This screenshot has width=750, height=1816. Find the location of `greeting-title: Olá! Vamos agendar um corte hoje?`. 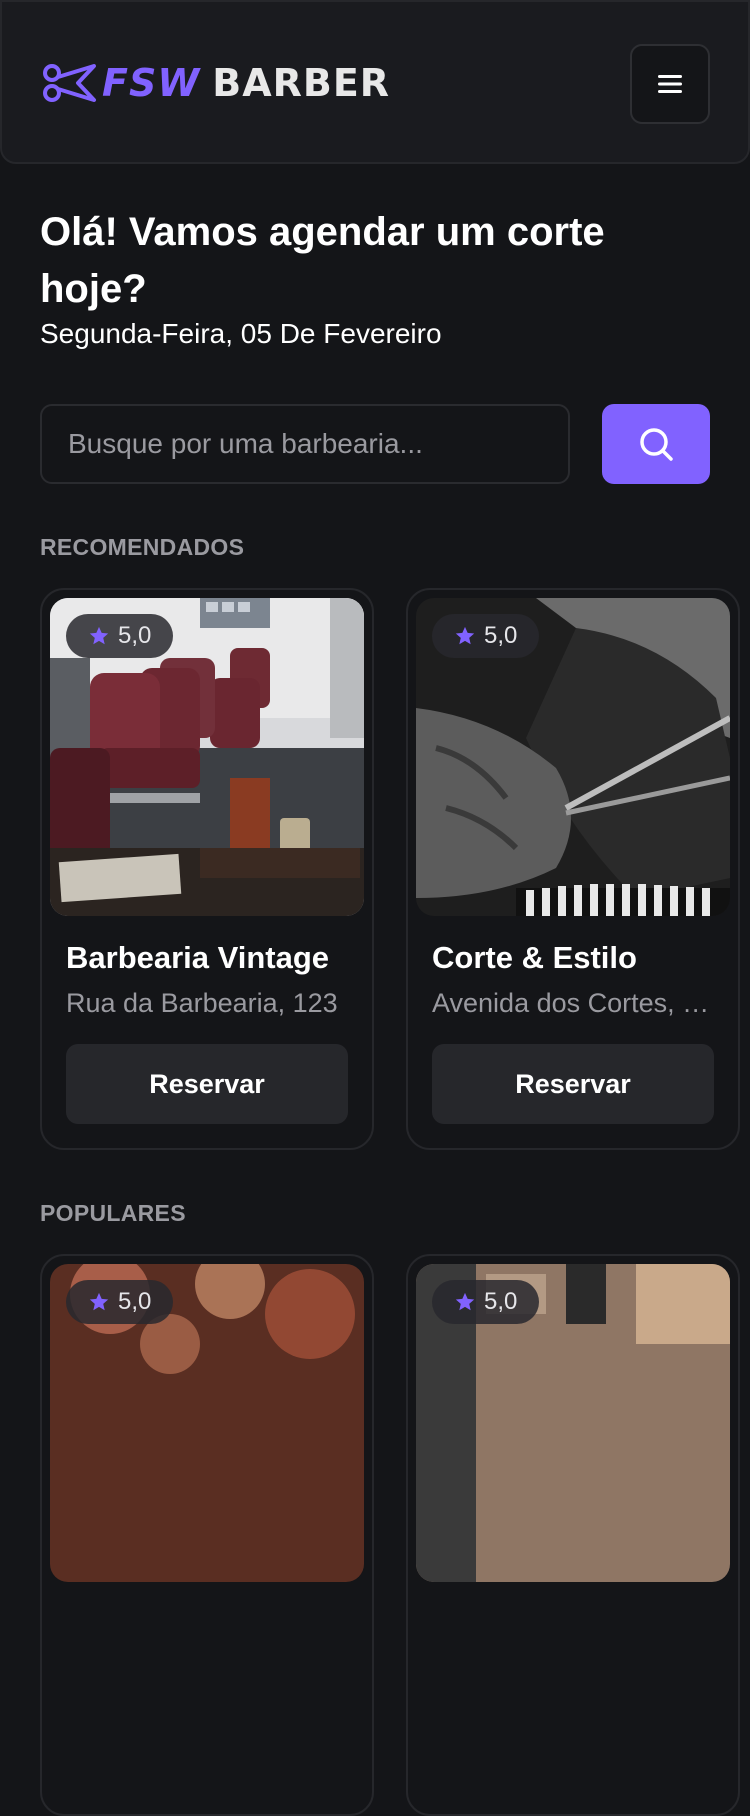

greeting-title: Olá! Vamos agendar um corte hoje? is located at coordinates (322, 260).